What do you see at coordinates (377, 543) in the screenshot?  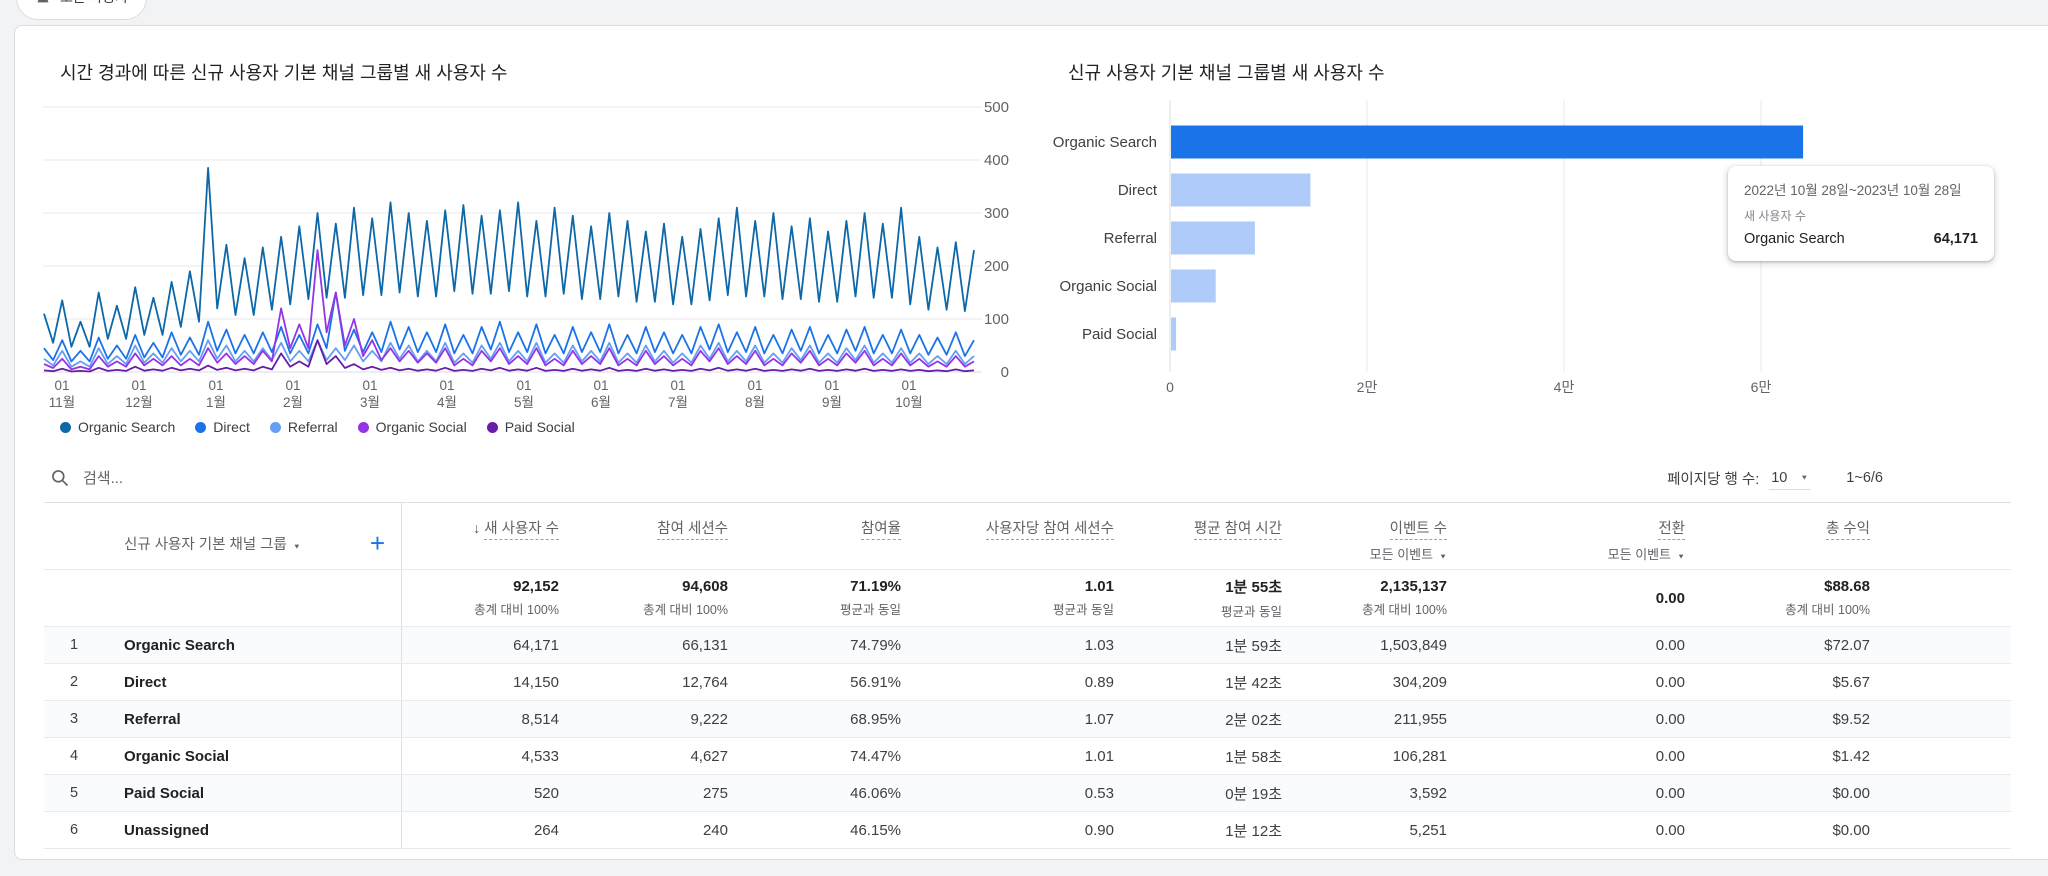 I see `add-dimension-button: +` at bounding box center [377, 543].